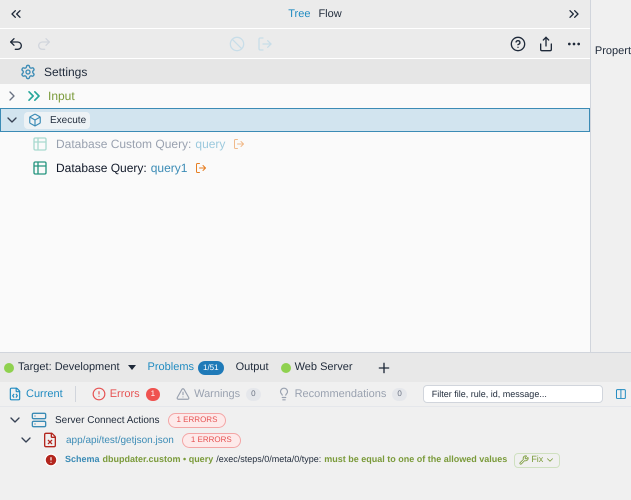 This screenshot has height=500, width=631. I want to click on file-code-icon, so click(15, 394).